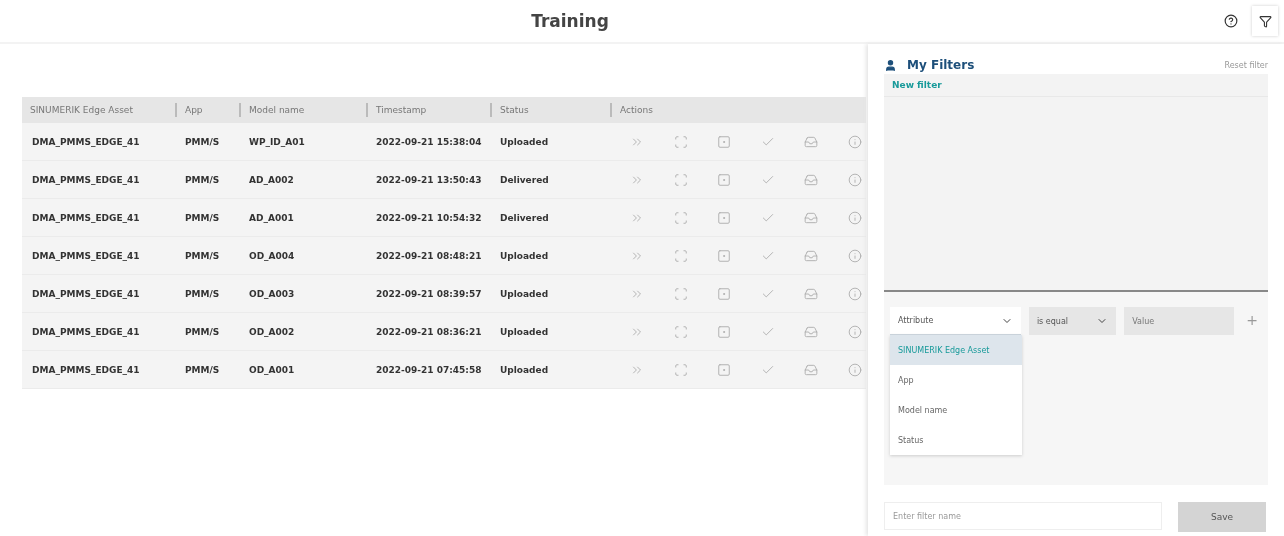  Describe the element at coordinates (1252, 320) in the screenshot. I see `add-button: +` at that location.